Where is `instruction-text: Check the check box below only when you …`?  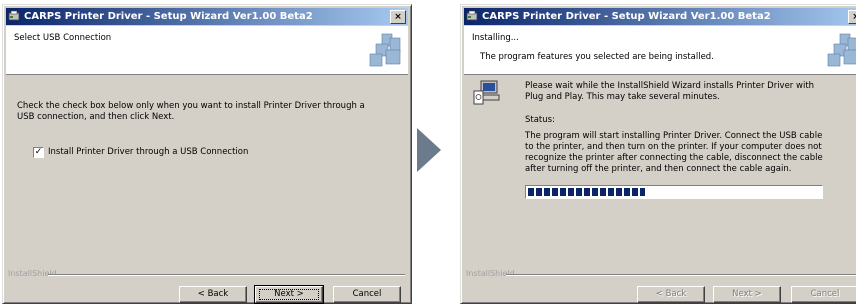 instruction-text: Check the check box below only when you … is located at coordinates (191, 111).